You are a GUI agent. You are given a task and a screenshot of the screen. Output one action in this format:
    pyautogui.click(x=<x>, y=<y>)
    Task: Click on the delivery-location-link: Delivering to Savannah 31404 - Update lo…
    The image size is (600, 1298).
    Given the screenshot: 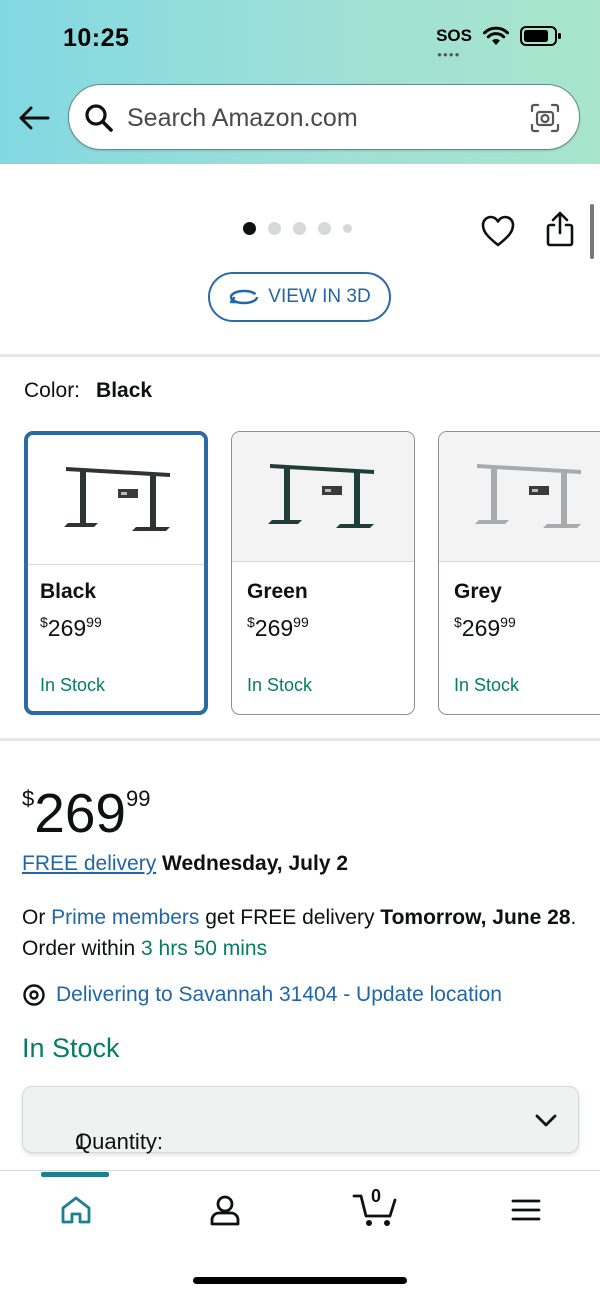 What is the action you would take?
    pyautogui.click(x=262, y=995)
    